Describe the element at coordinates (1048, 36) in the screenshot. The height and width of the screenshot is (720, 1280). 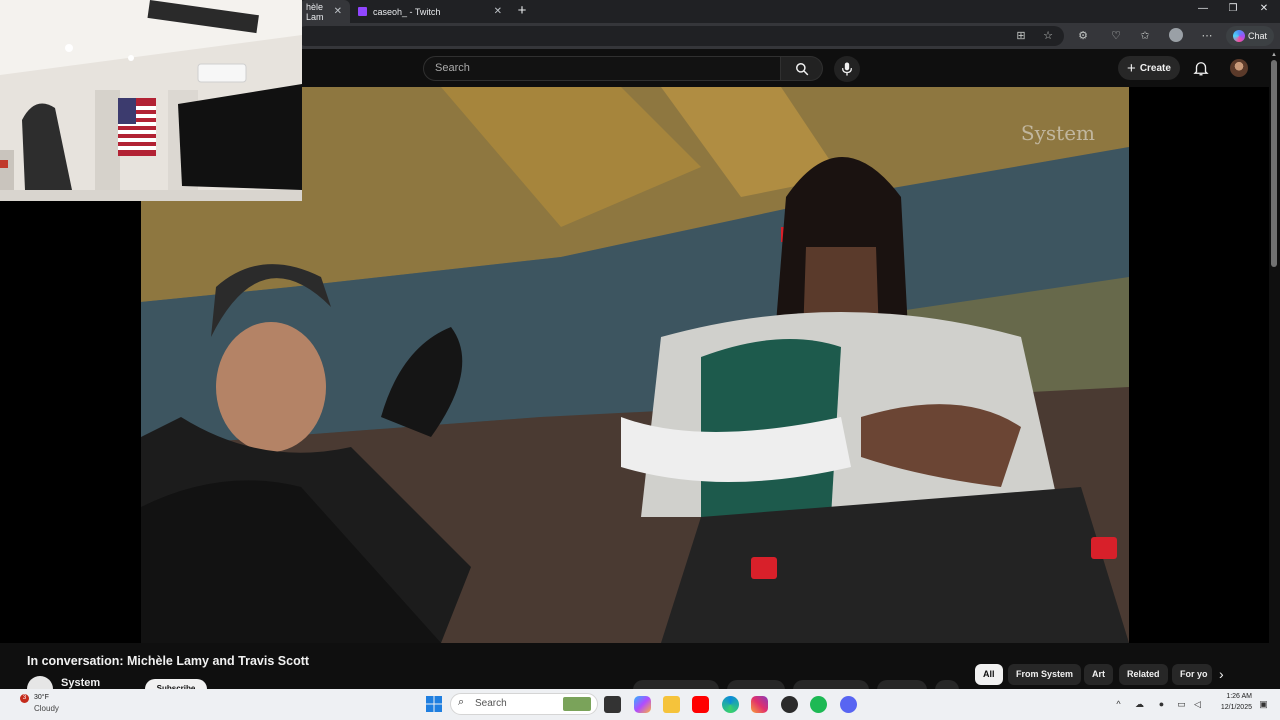
I see `favorite-star-icon: ☆` at that location.